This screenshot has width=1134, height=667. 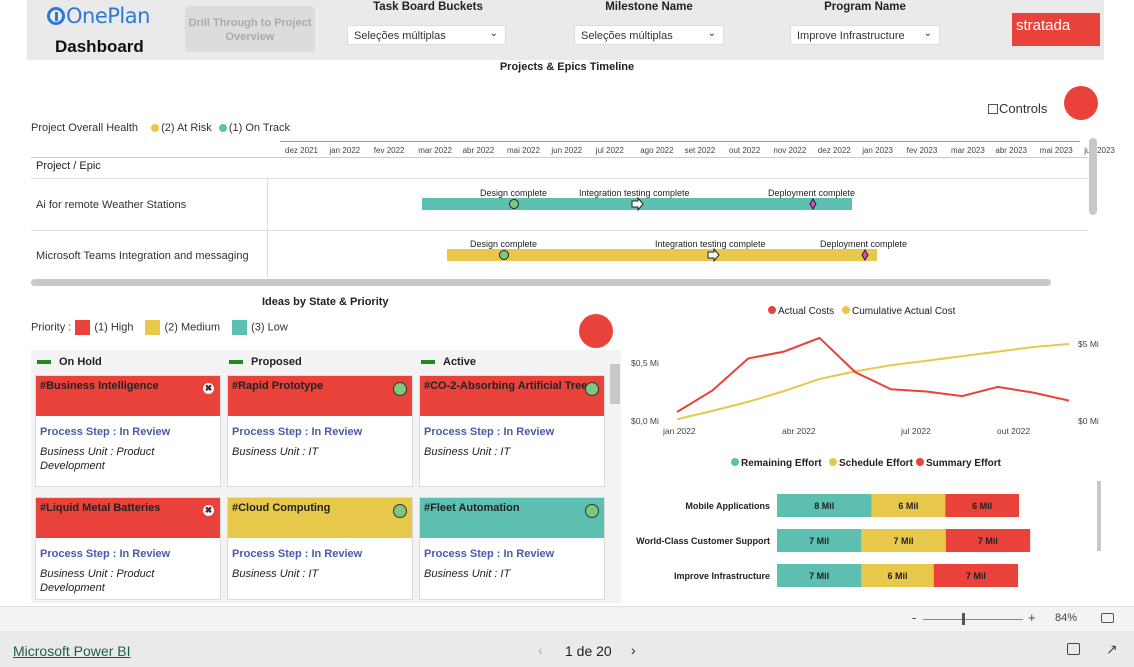 I want to click on ideas-scrollbar, so click(x=615, y=384).